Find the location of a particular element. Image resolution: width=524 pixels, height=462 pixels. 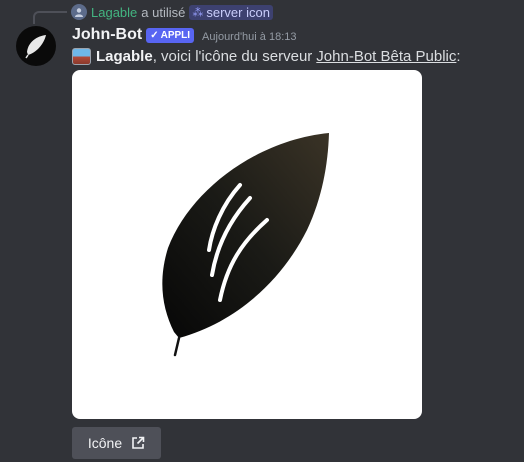

user-icon is located at coordinates (79, 12).